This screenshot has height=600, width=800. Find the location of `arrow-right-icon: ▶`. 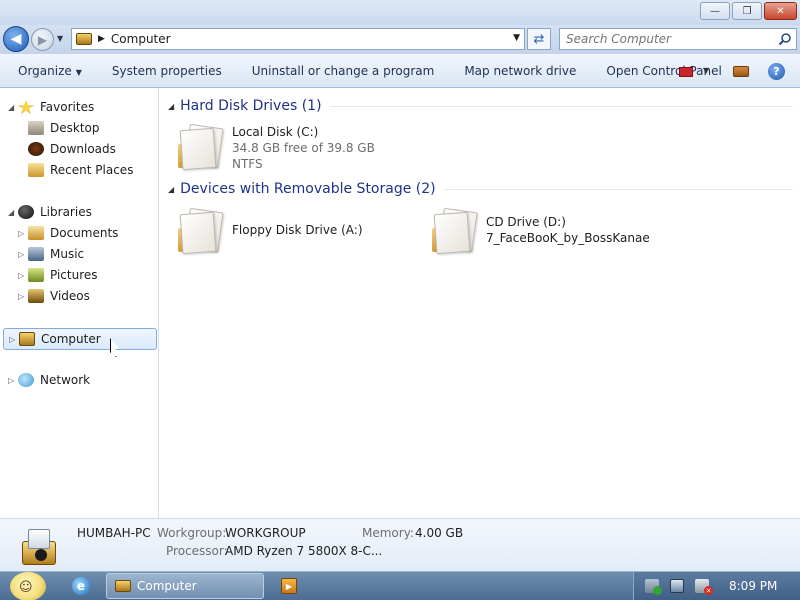

arrow-right-icon: ▶ is located at coordinates (42, 39).